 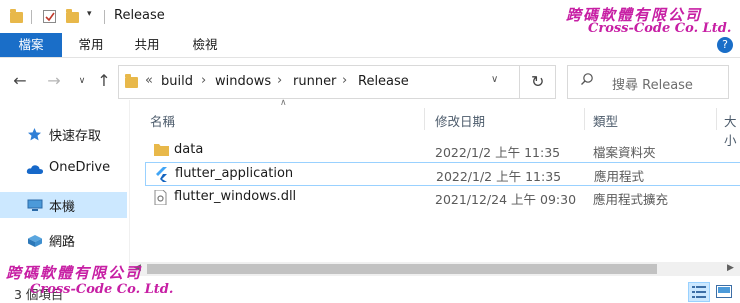 What do you see at coordinates (160, 199) in the screenshot?
I see `dll-file-icon` at bounding box center [160, 199].